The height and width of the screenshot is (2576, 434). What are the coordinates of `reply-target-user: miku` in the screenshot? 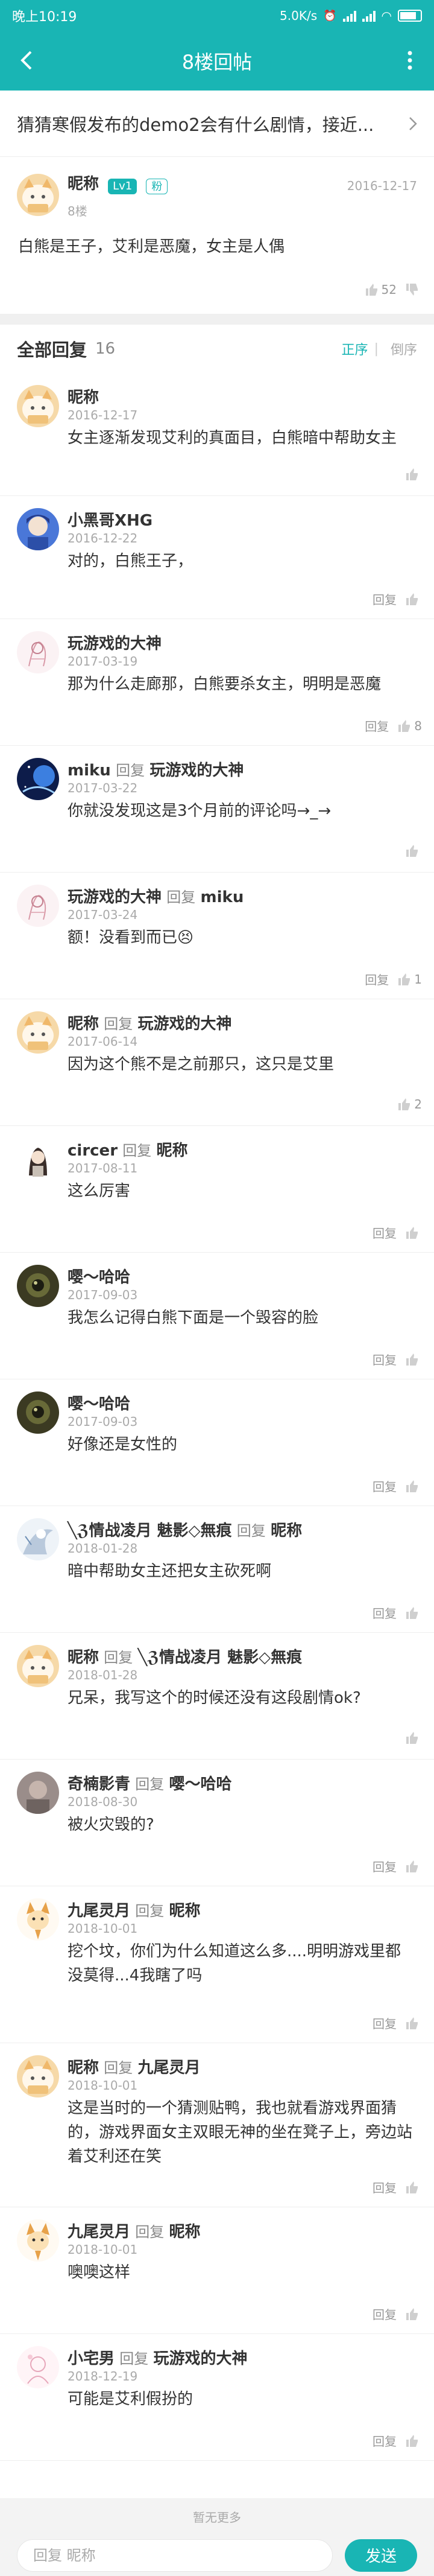 It's located at (222, 897).